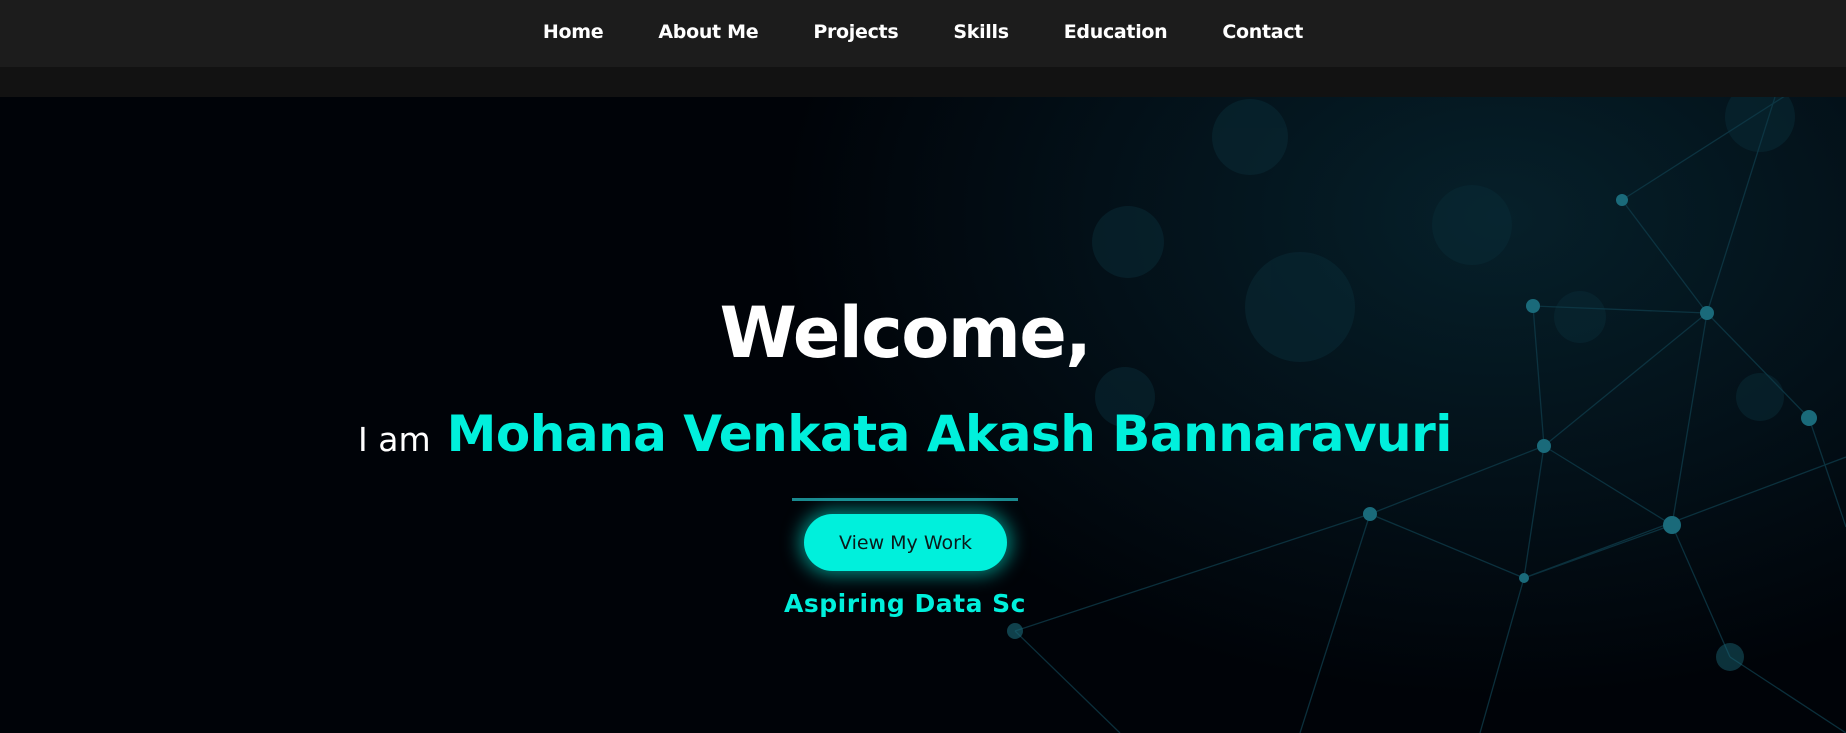 The width and height of the screenshot is (1846, 733). Describe the element at coordinates (923, 82) in the screenshot. I see `nav-bottom-strip` at that location.